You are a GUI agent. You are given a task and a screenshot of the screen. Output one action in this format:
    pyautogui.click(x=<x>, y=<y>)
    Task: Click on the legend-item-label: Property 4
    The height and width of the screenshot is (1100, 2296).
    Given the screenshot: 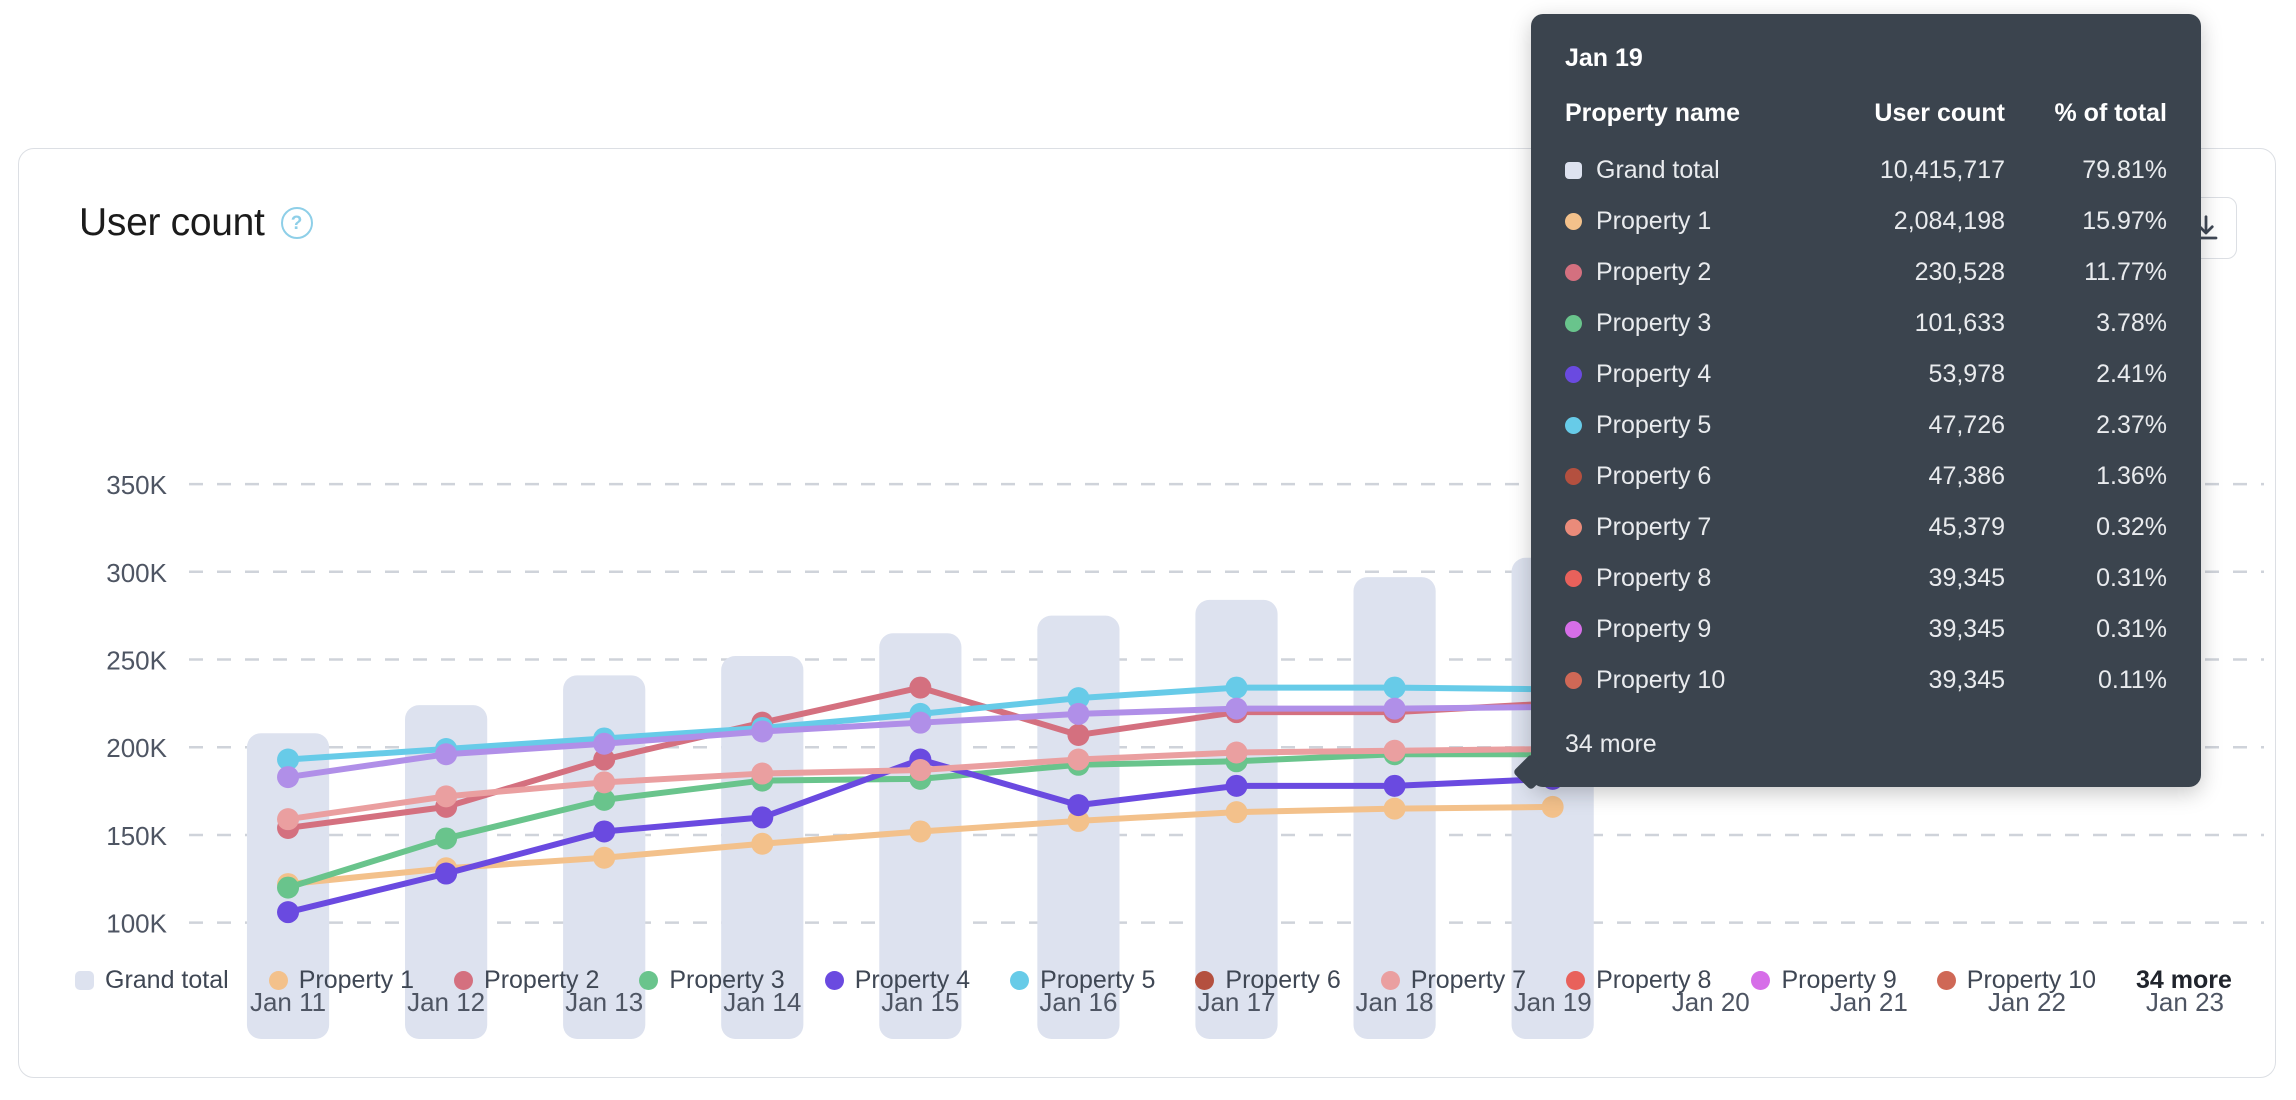 What is the action you would take?
    pyautogui.click(x=912, y=980)
    